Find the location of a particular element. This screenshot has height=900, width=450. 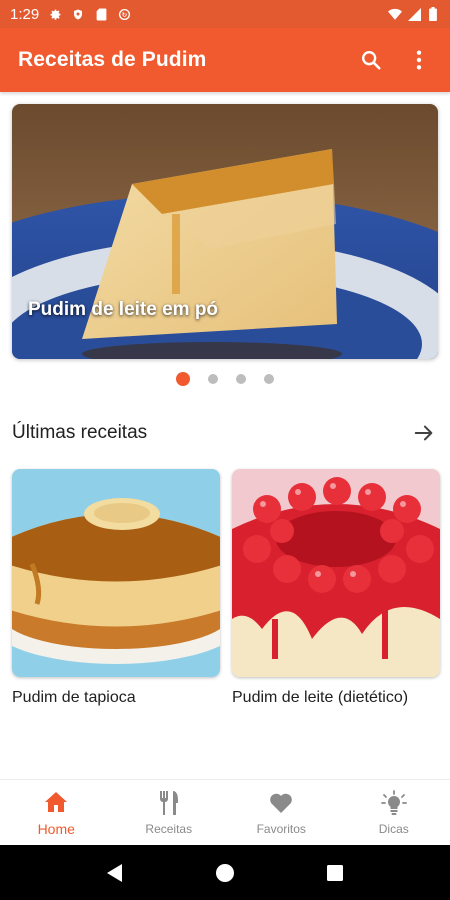

status-left: 1:29 ↻ is located at coordinates (70, 14).